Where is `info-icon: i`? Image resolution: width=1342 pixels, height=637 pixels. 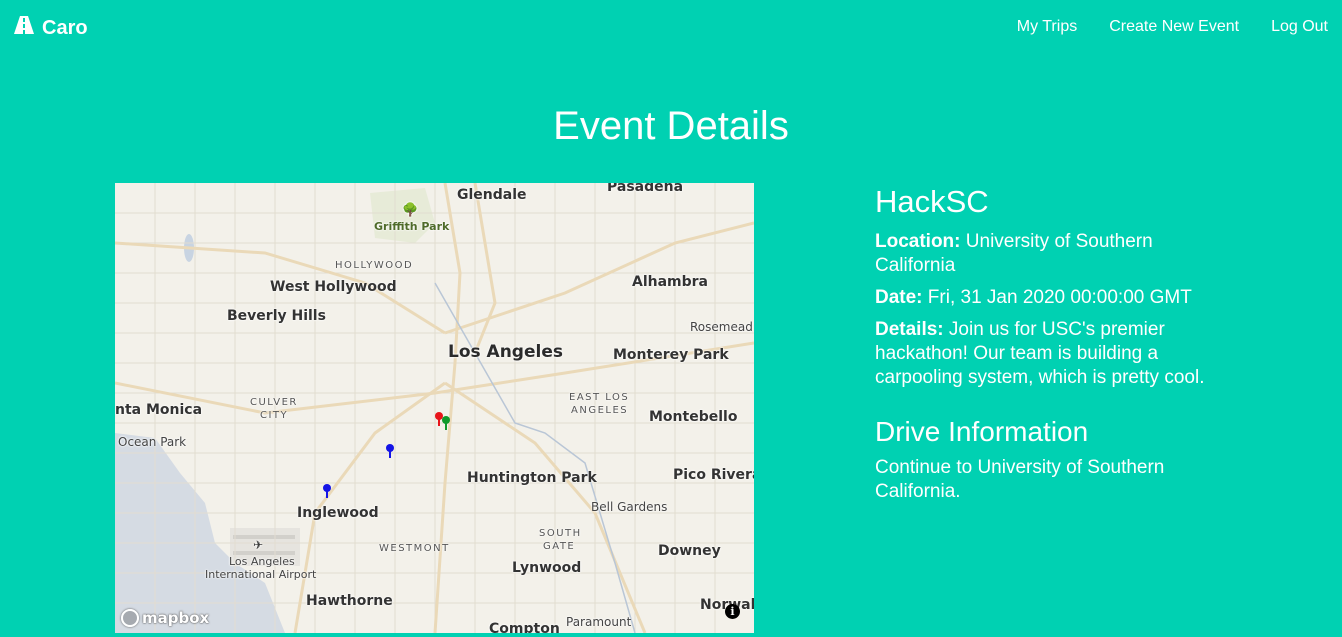
info-icon: i is located at coordinates (732, 611).